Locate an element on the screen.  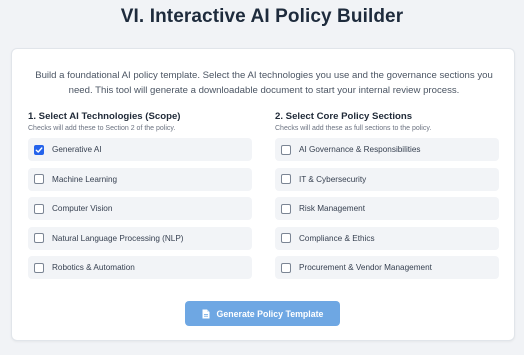
technology-option: Generative AI is located at coordinates (140, 149).